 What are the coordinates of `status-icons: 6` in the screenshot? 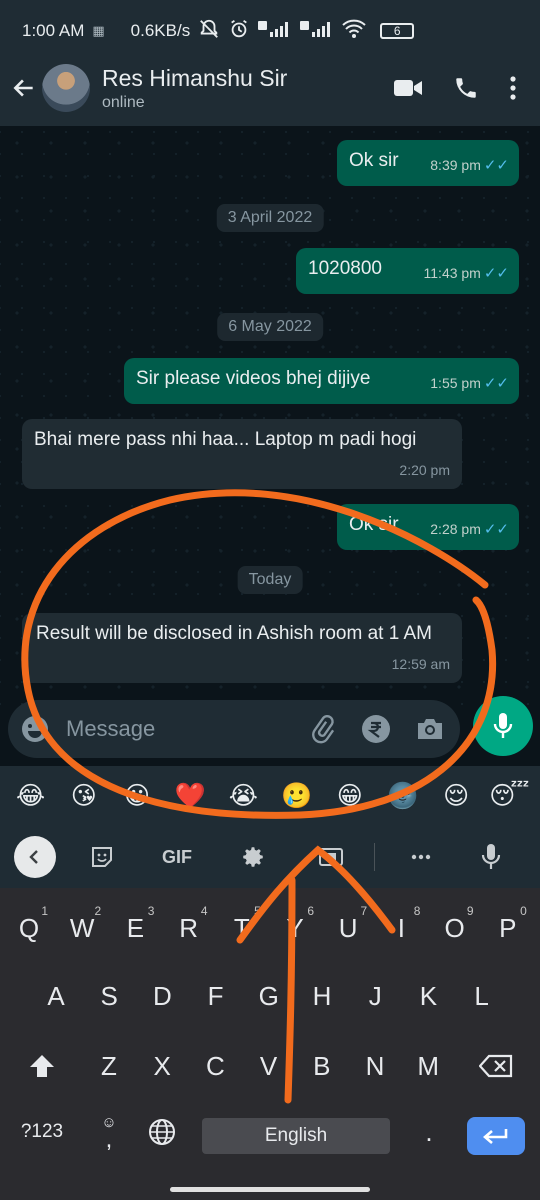 It's located at (306, 31).